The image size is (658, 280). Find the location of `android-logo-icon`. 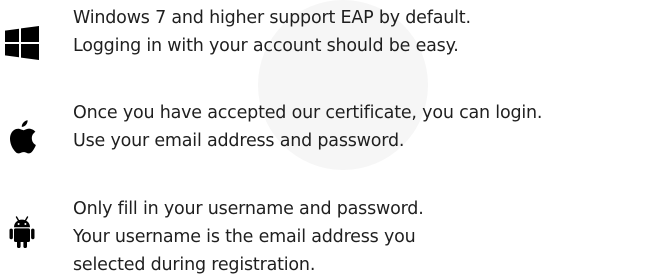

android-logo-icon is located at coordinates (22, 233).